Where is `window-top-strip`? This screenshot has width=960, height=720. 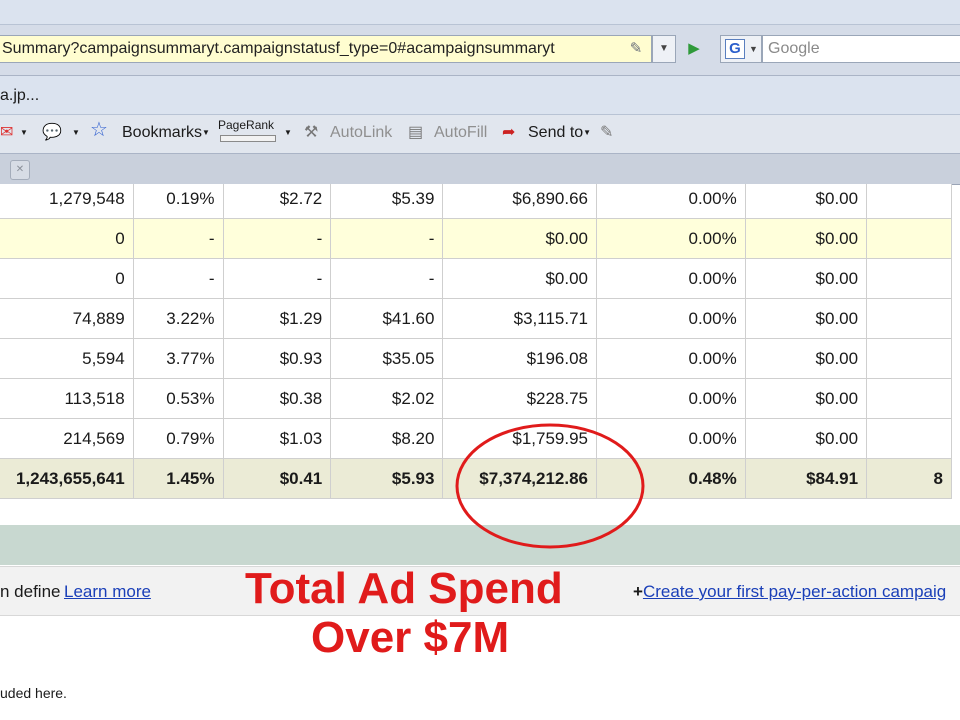 window-top-strip is located at coordinates (480, 12).